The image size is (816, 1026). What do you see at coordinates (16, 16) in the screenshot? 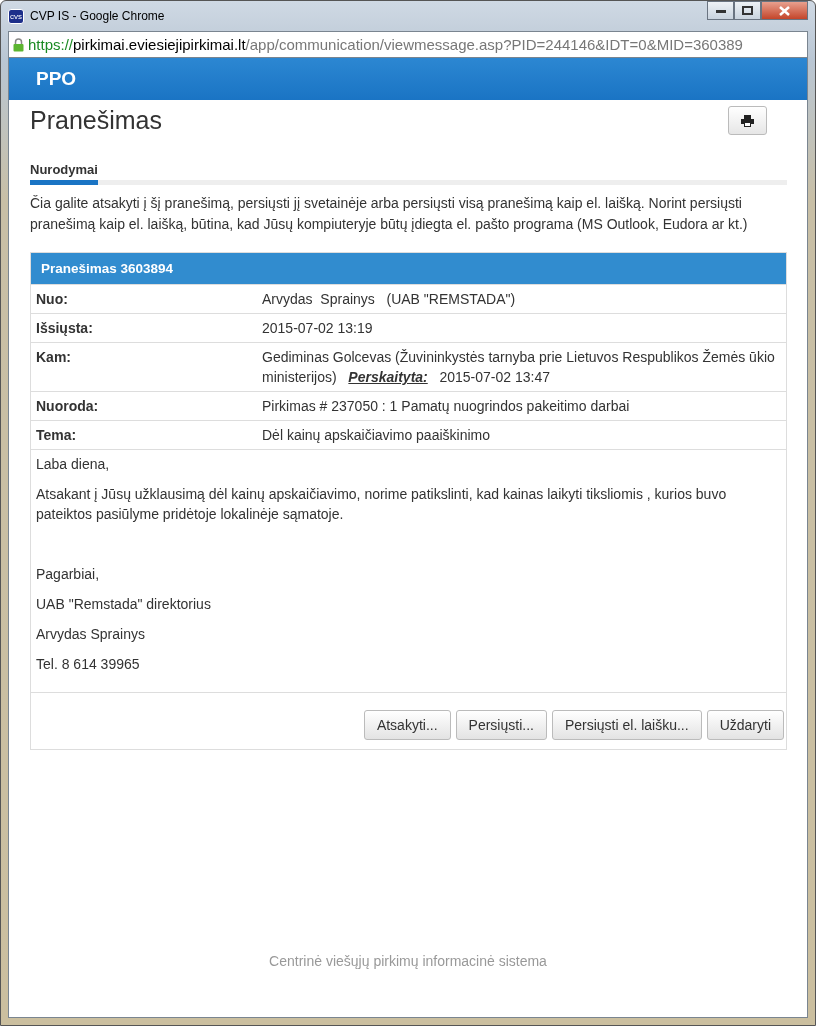
I see `app-badge: cvs` at bounding box center [16, 16].